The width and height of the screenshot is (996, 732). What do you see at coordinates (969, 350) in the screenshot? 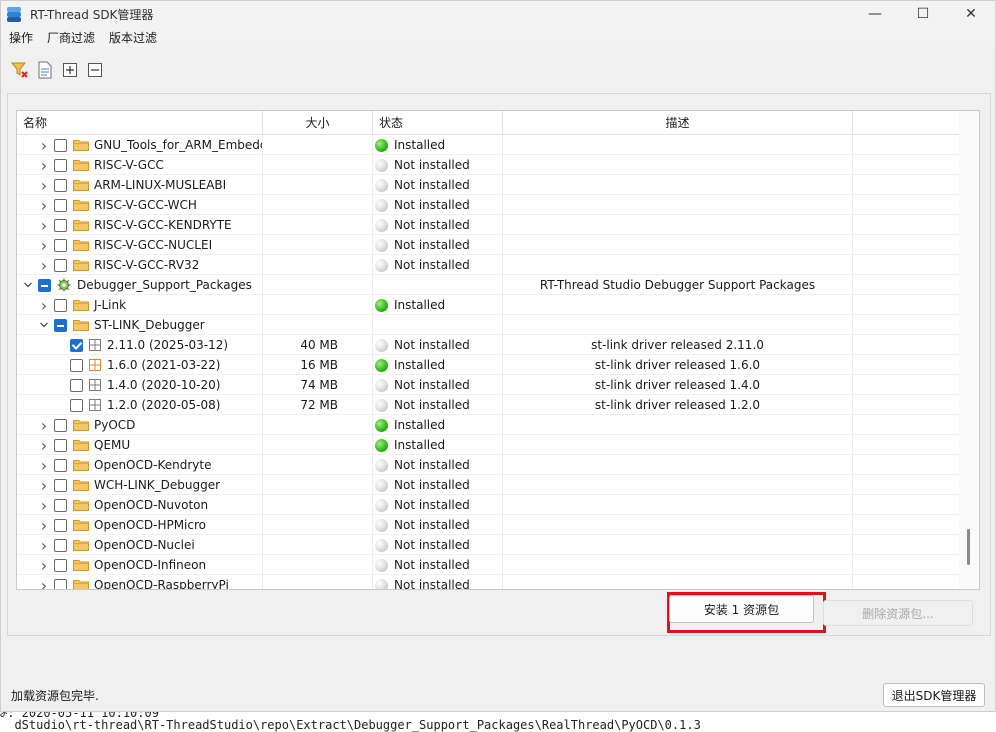
I see `vertical-scrollbar` at bounding box center [969, 350].